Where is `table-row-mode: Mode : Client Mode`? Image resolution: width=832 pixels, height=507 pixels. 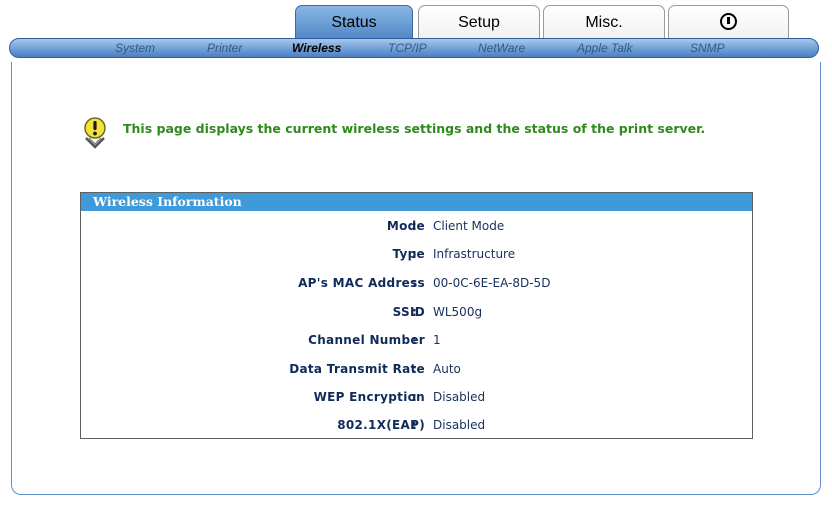 table-row-mode: Mode : Client Mode is located at coordinates (416, 226).